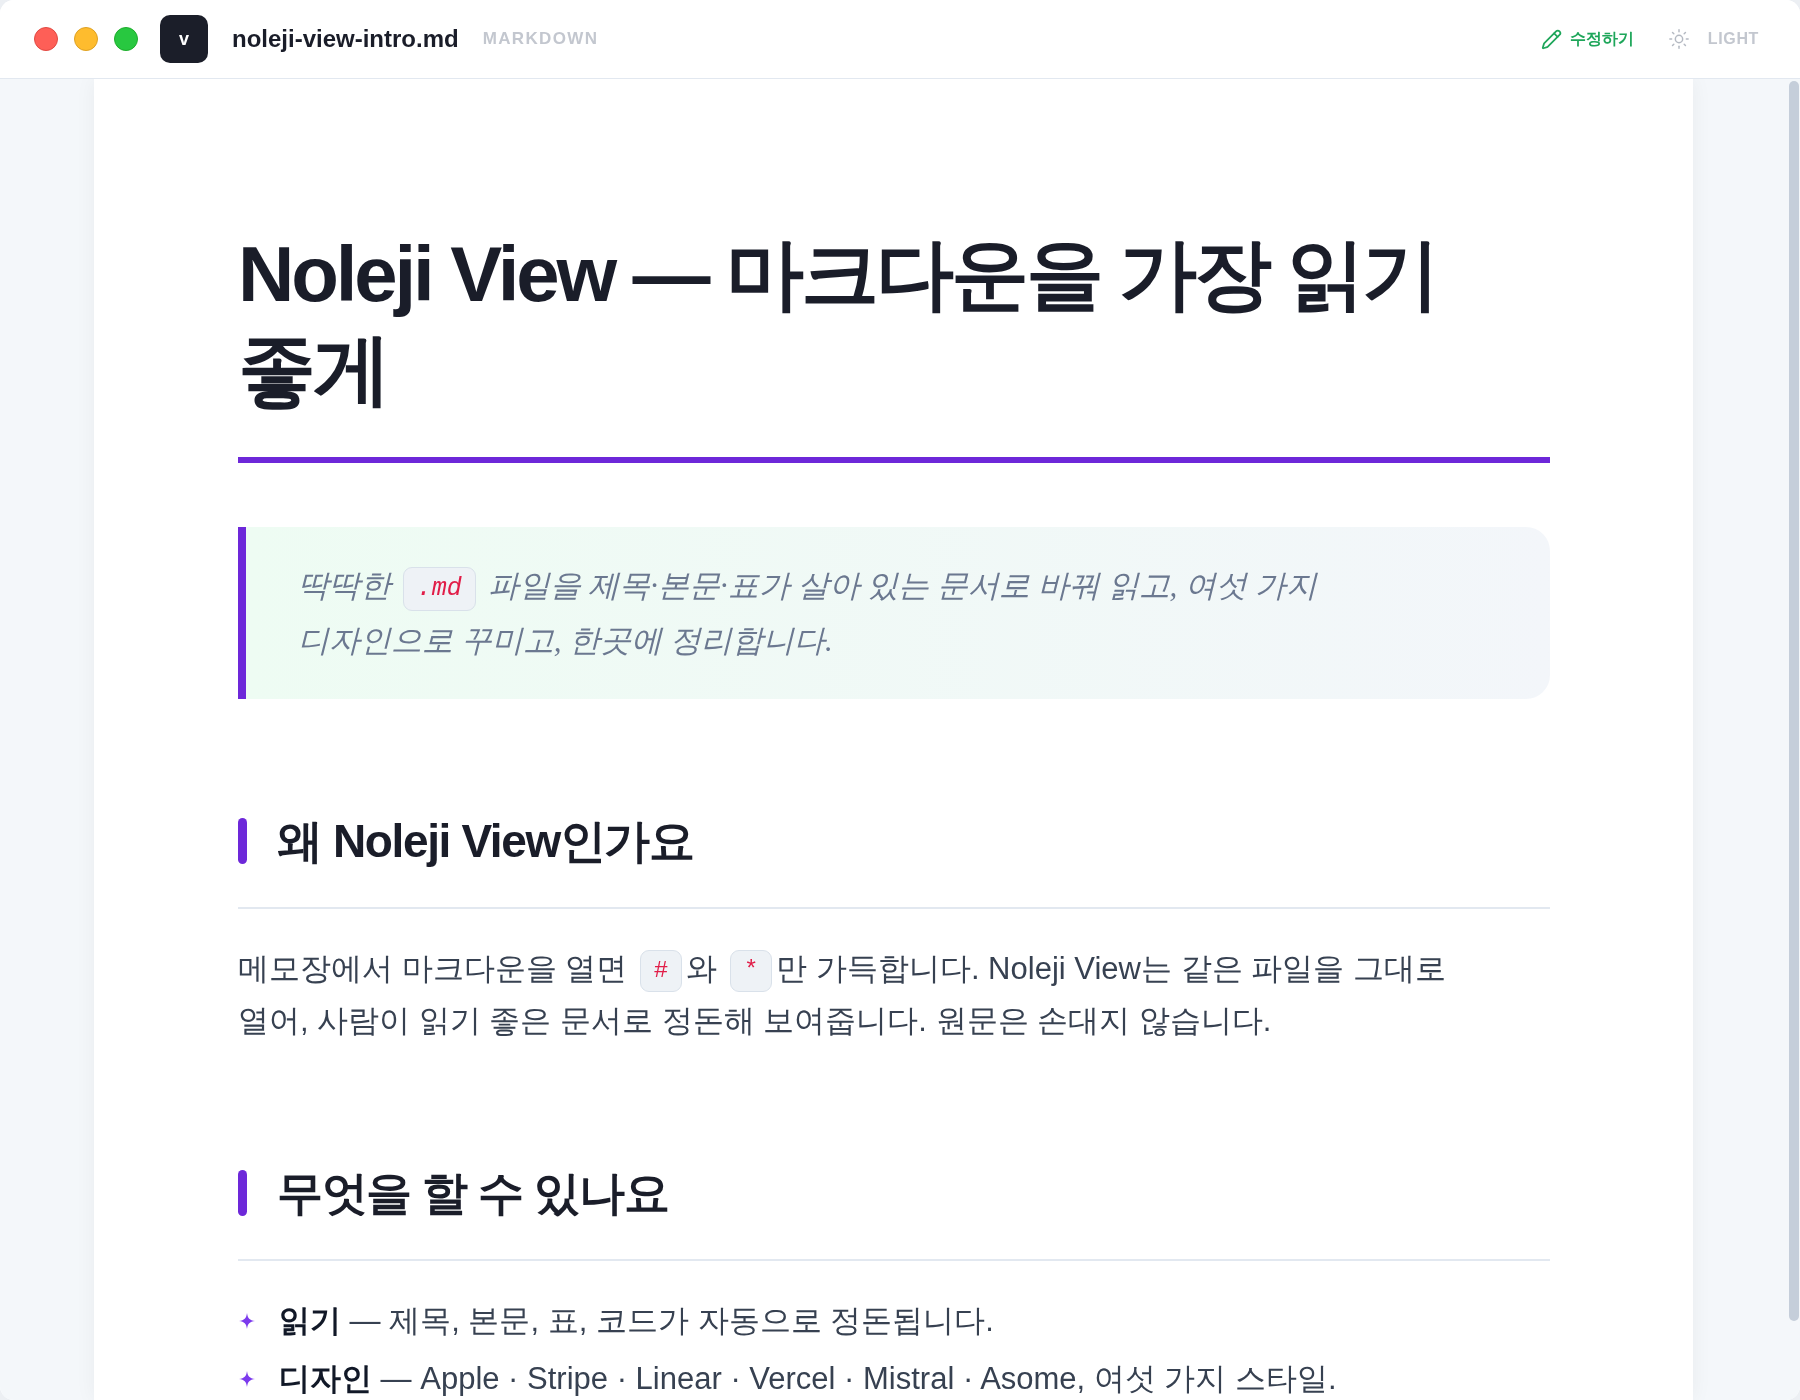 This screenshot has height=1400, width=1800. Describe the element at coordinates (751, 970) in the screenshot. I see `inline-code: *` at that location.